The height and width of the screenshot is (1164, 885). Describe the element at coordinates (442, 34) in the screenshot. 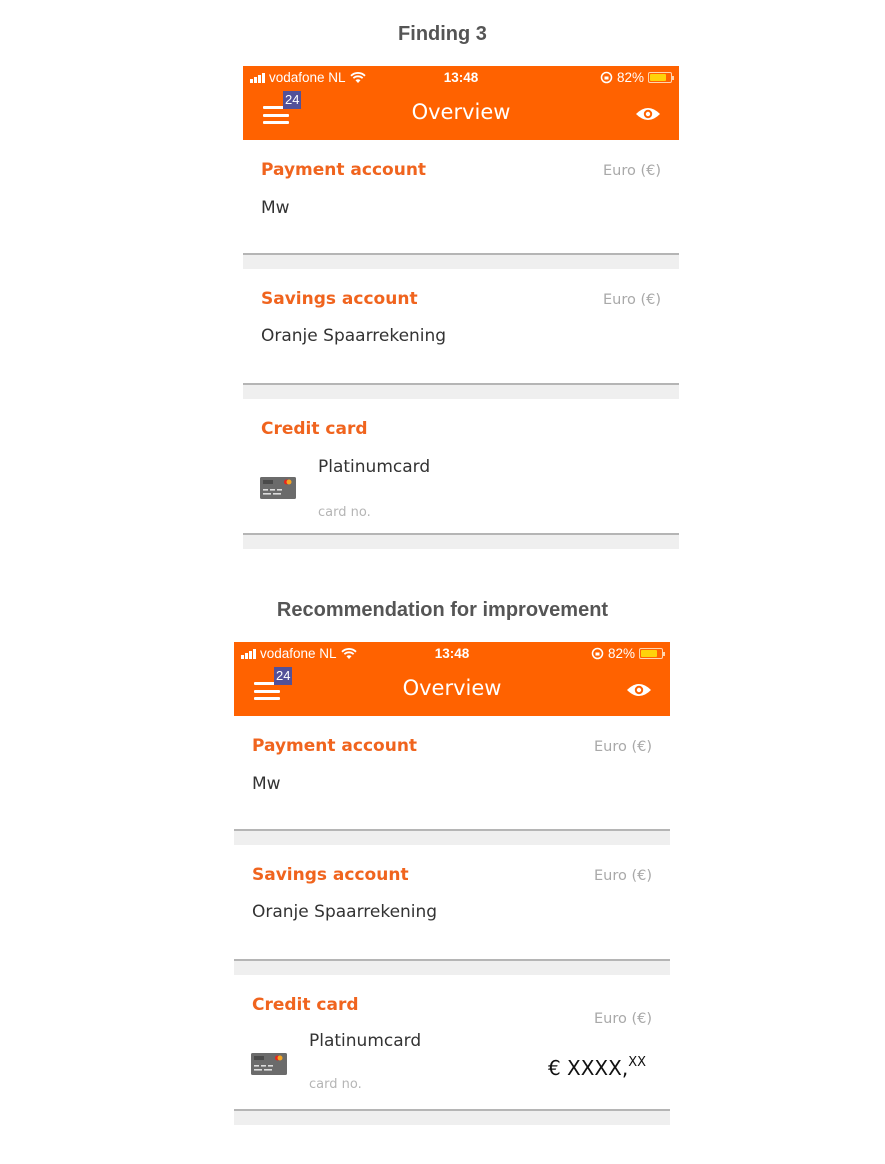

I see `finding-caption: Finding 3` at that location.